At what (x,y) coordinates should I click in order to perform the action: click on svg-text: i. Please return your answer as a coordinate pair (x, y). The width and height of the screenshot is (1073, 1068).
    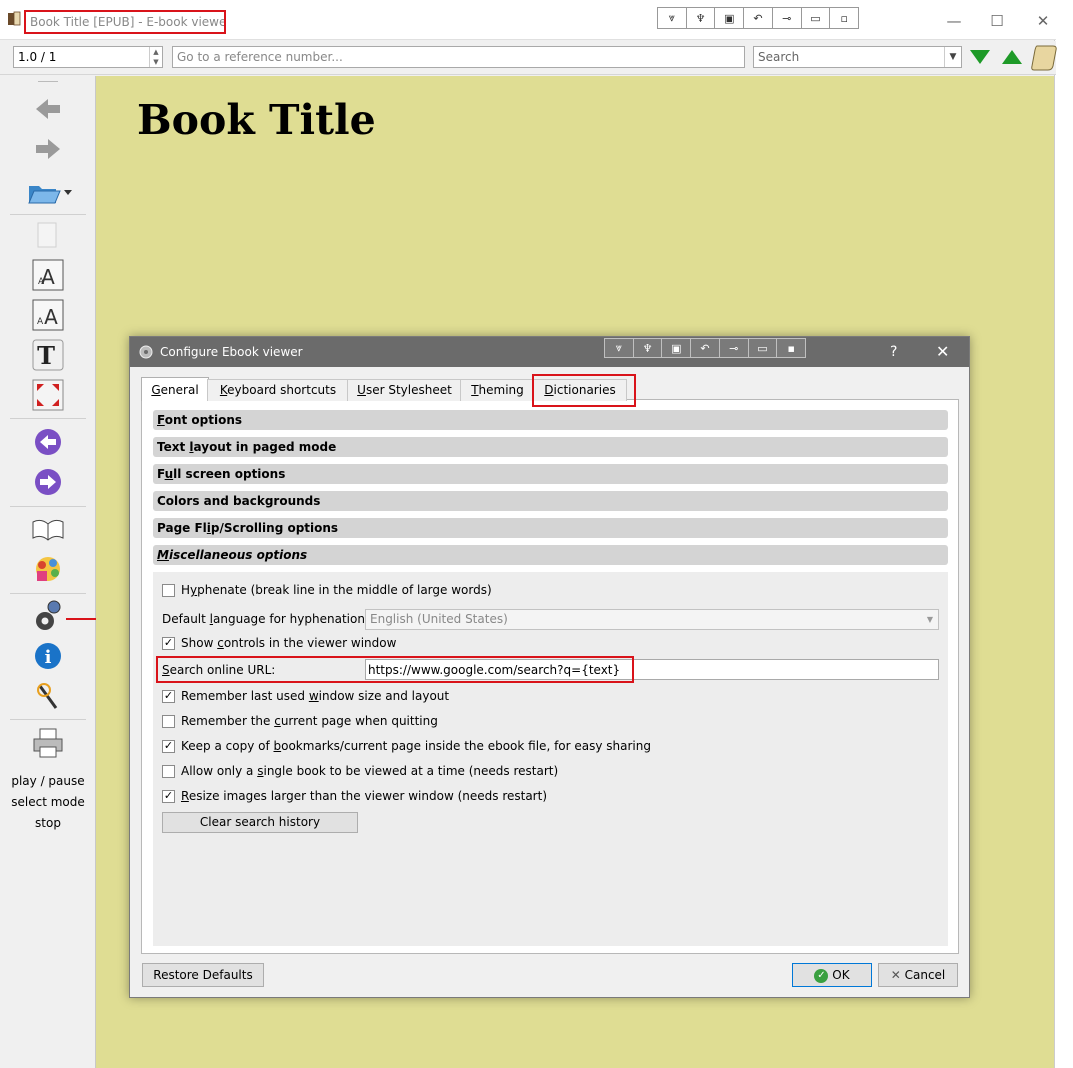
    Looking at the image, I should click on (48, 657).